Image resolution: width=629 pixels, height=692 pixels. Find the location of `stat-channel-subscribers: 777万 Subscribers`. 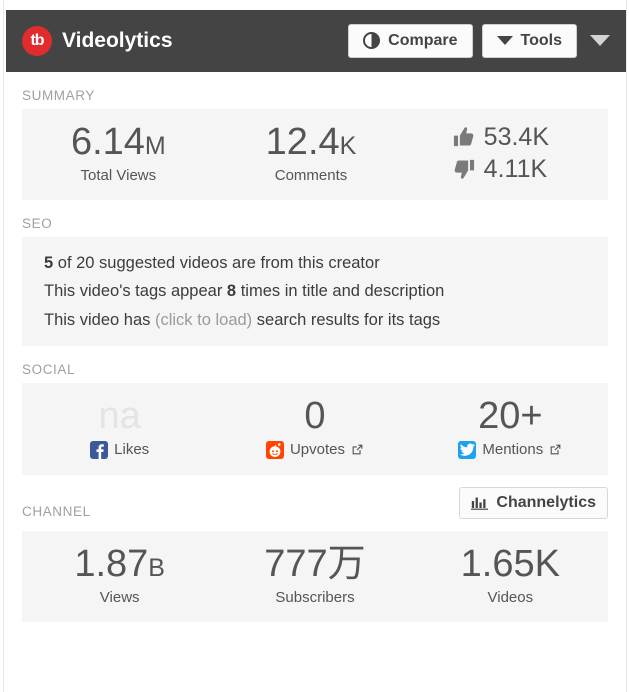

stat-channel-subscribers: 777万 Subscribers is located at coordinates (314, 574).